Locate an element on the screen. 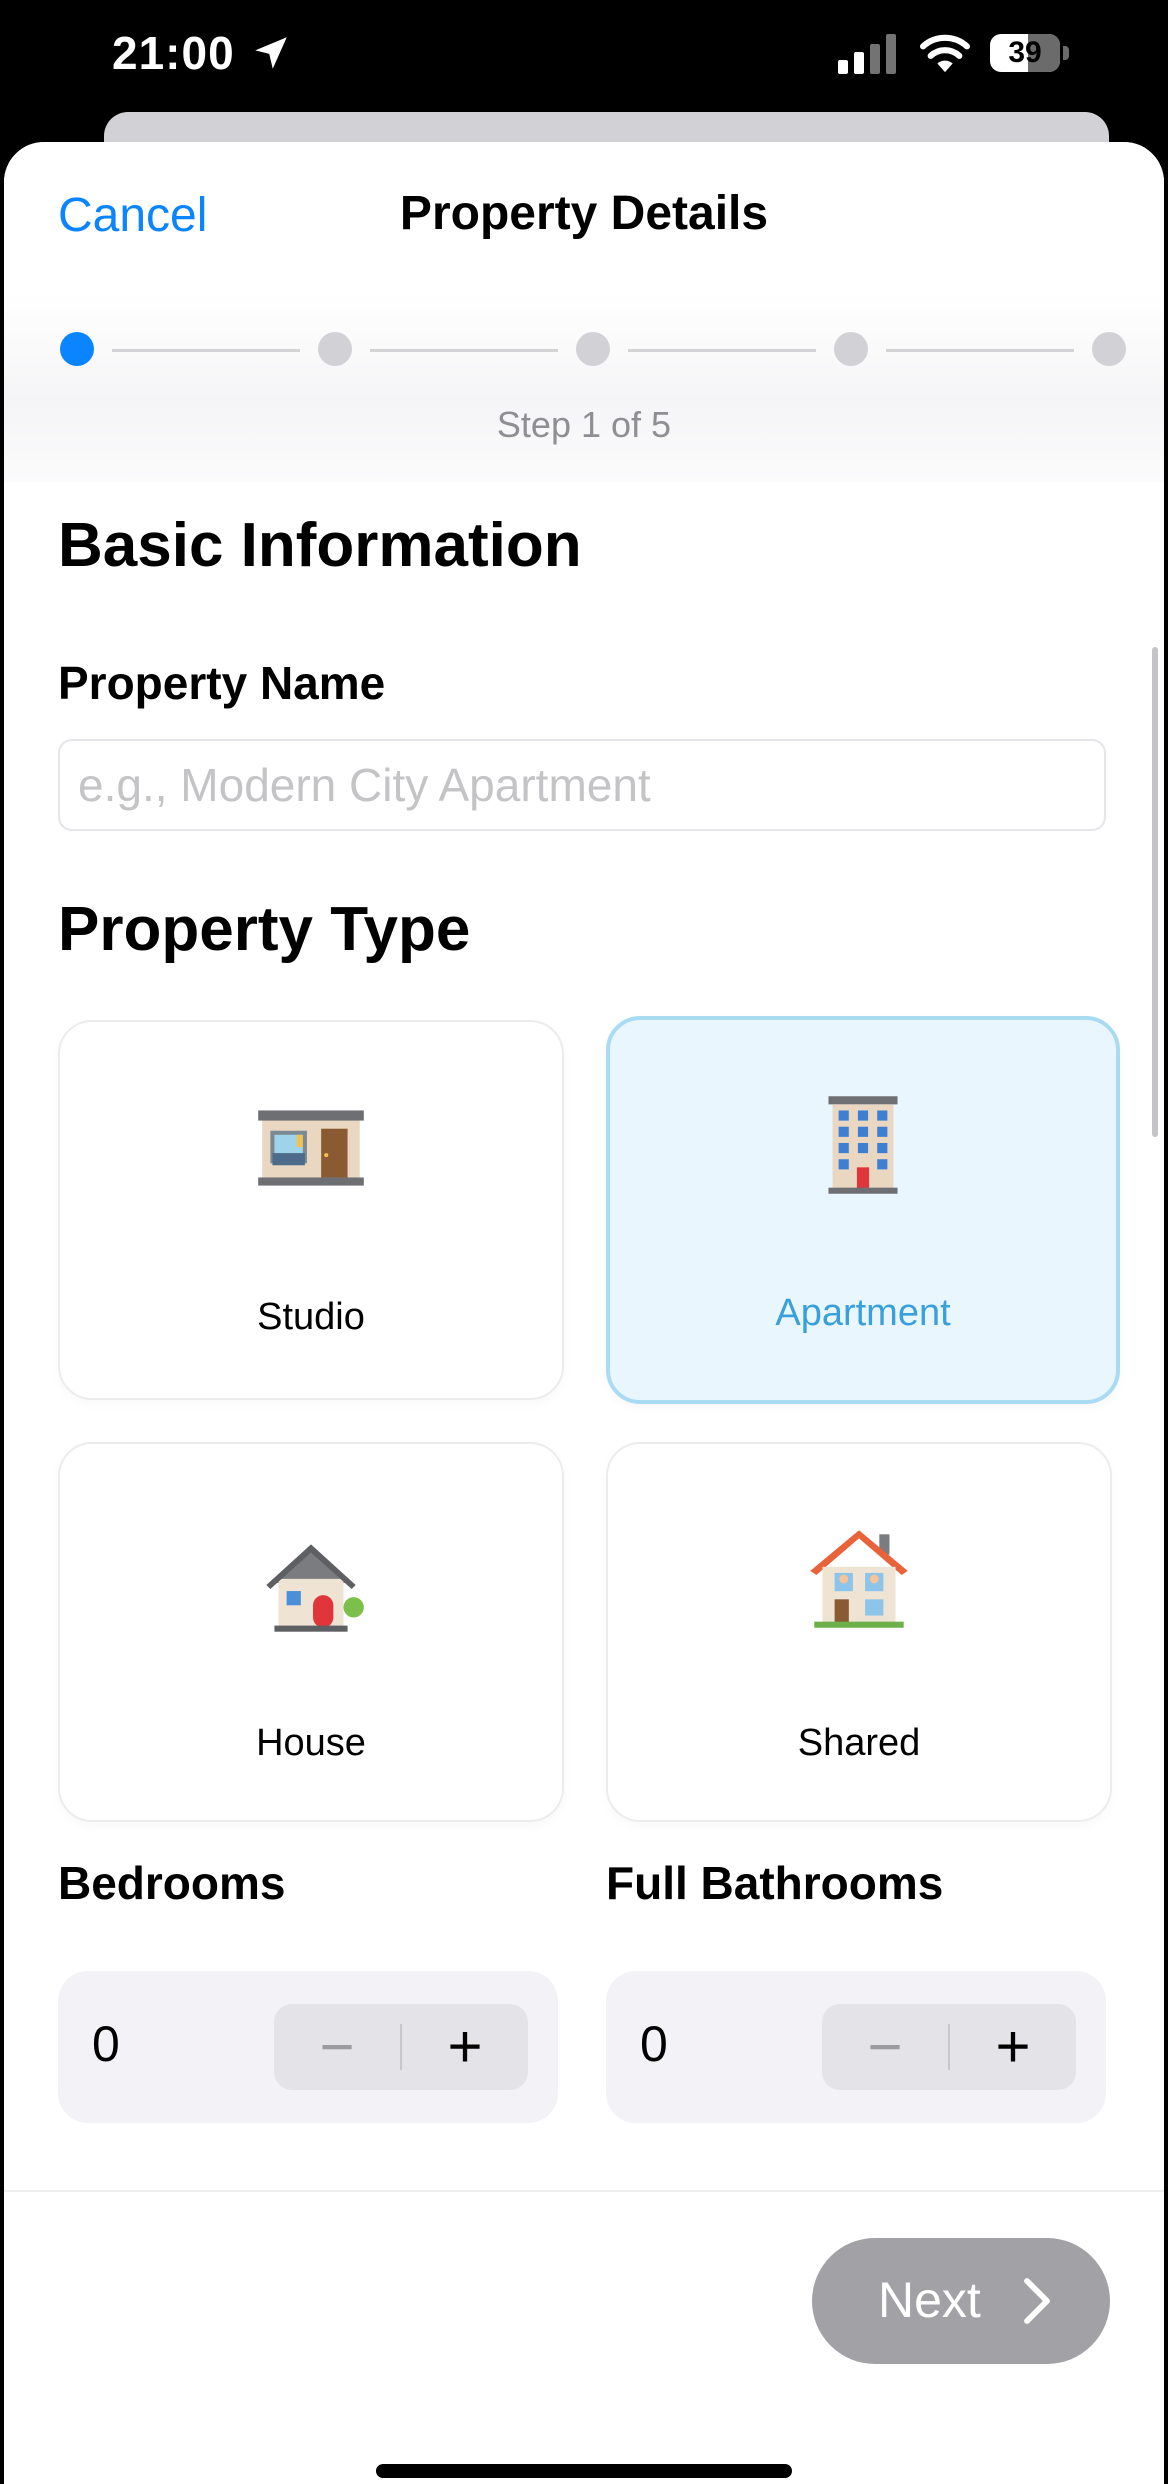 The width and height of the screenshot is (1168, 2484). studio-room-icon is located at coordinates (311, 1148).